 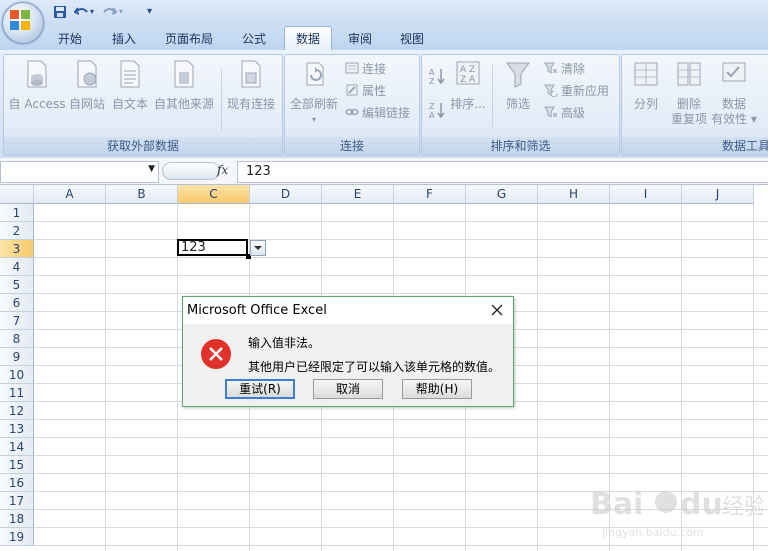 What do you see at coordinates (17, 339) in the screenshot?
I see `row-header-8: 8` at bounding box center [17, 339].